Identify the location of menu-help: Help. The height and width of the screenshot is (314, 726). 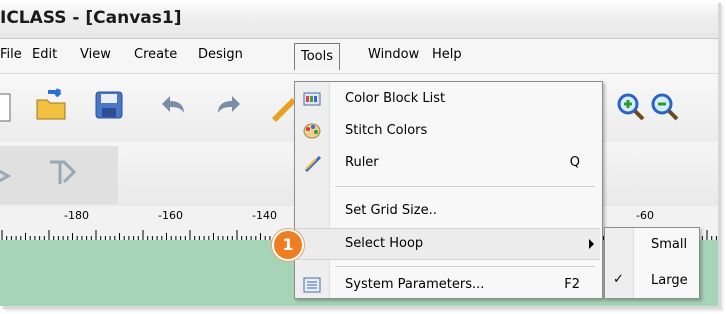
(447, 54).